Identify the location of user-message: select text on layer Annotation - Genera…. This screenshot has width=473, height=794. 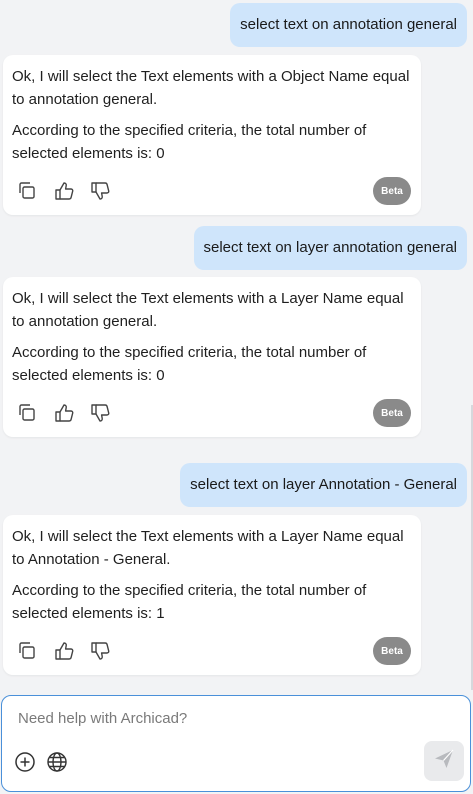
(323, 485).